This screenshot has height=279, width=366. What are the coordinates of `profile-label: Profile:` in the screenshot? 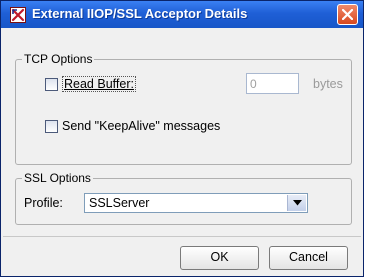 It's located at (43, 203).